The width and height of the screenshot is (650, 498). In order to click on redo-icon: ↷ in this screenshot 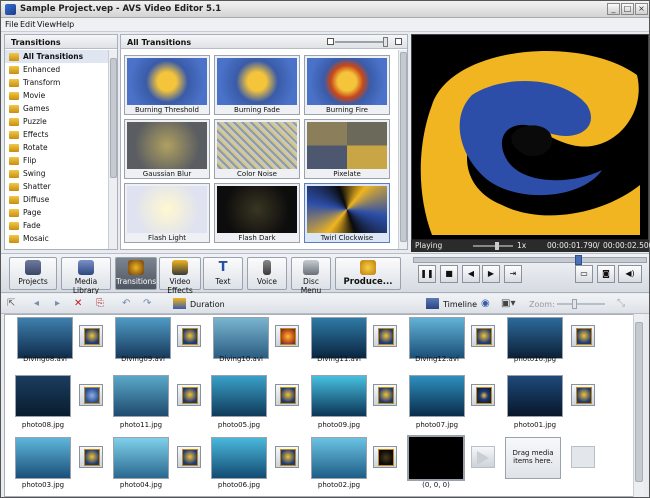, I will do `click(147, 303)`.